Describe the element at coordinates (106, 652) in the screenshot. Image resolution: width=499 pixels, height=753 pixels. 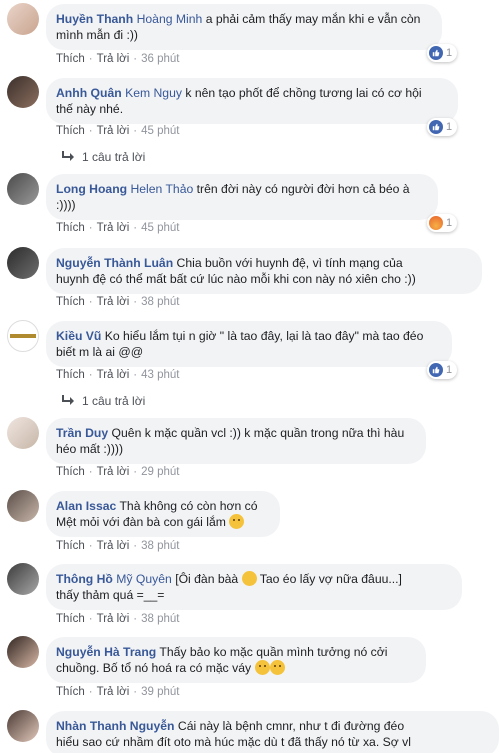
I see `comment-author: Nguyễn Hà Trang` at that location.